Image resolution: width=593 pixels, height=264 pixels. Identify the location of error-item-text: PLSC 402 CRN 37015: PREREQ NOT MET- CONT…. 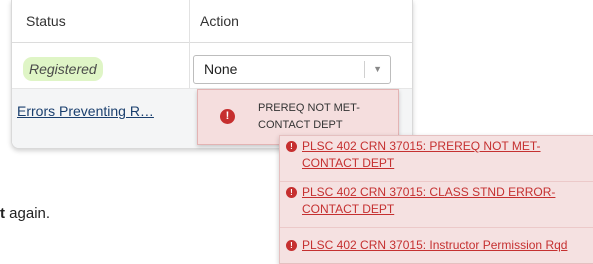
(437, 155).